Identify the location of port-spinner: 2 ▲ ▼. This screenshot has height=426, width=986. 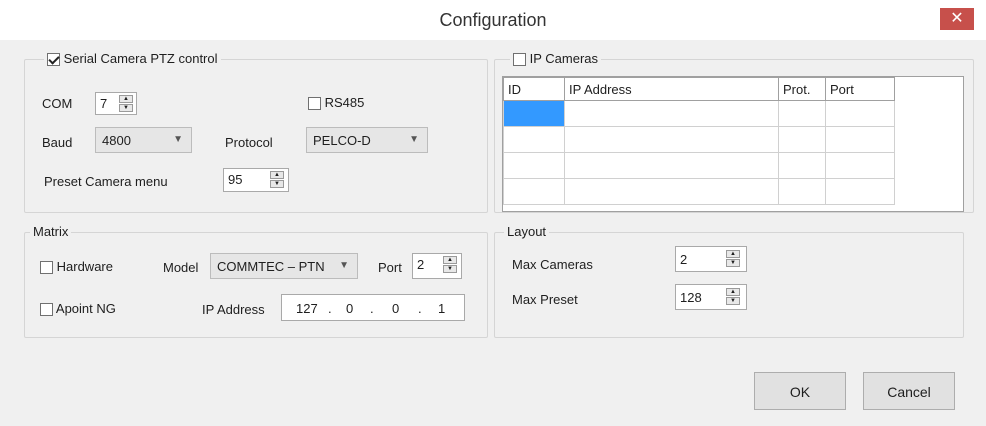
(437, 266).